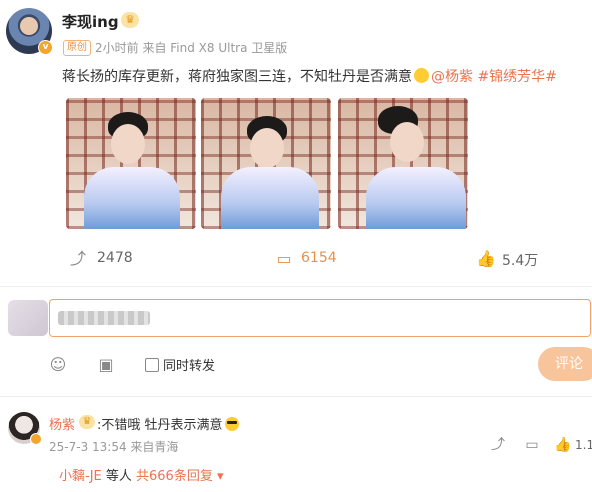 This screenshot has width=592, height=492. What do you see at coordinates (45, 47) in the screenshot?
I see `verified-badge-icon: v` at bounding box center [45, 47].